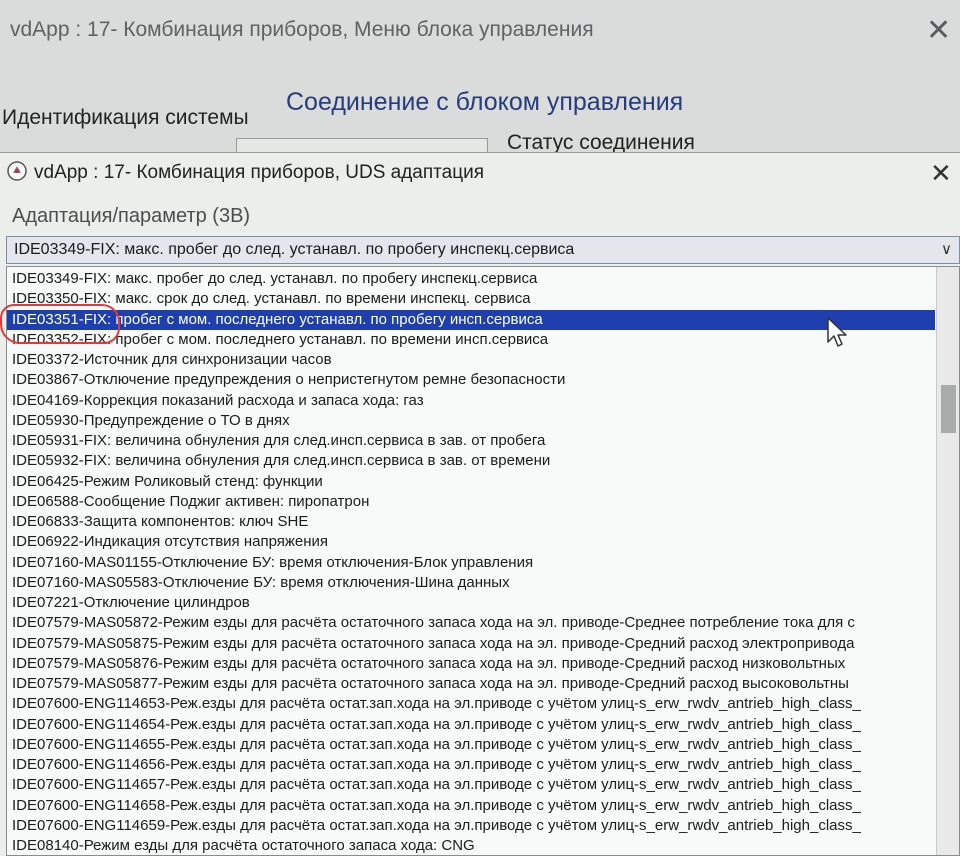  Describe the element at coordinates (948, 409) in the screenshot. I see `scrollbar-thumb` at that location.